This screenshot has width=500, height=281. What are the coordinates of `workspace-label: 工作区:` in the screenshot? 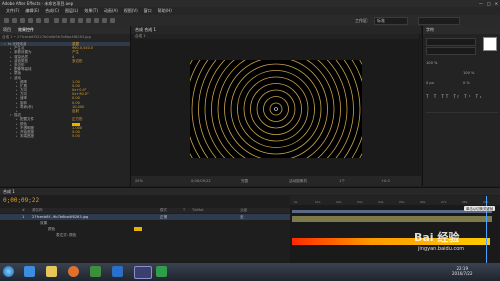 It's located at (362, 20).